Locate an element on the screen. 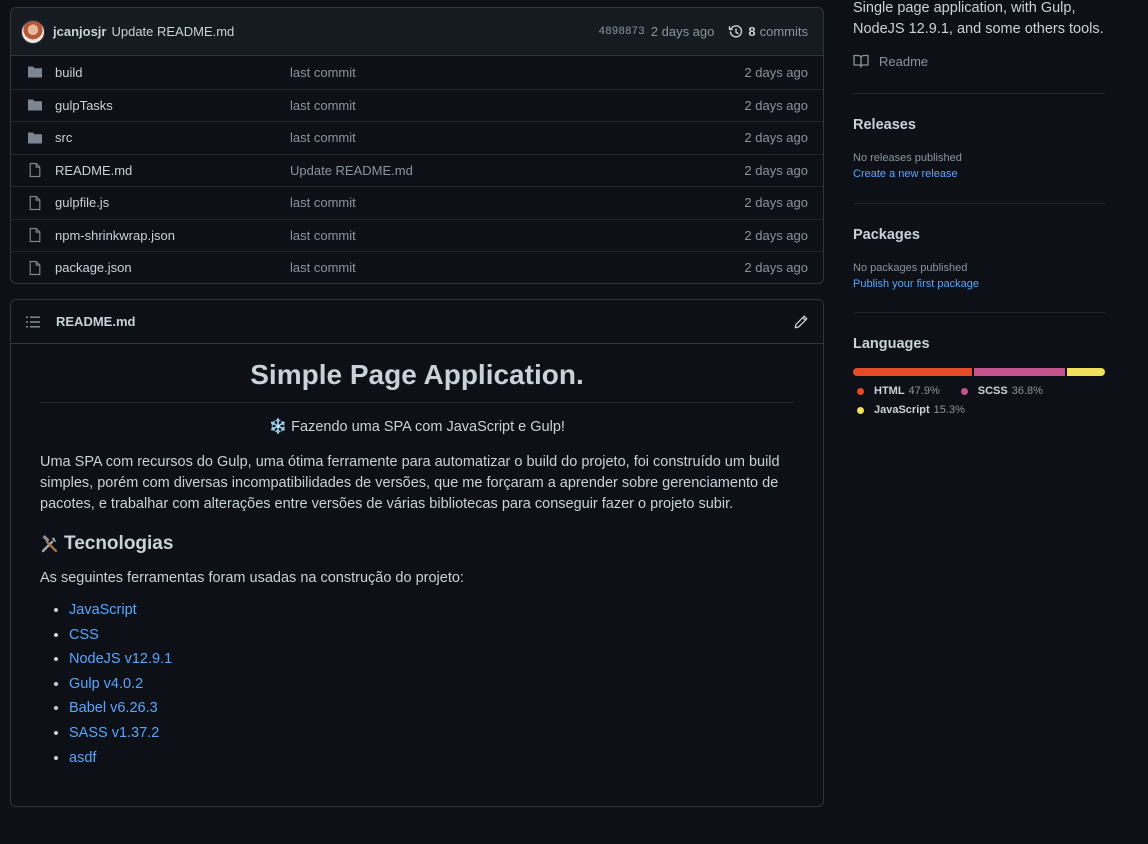 This screenshot has width=1148, height=844. file-row: src last commit 2 days ago is located at coordinates (417, 137).